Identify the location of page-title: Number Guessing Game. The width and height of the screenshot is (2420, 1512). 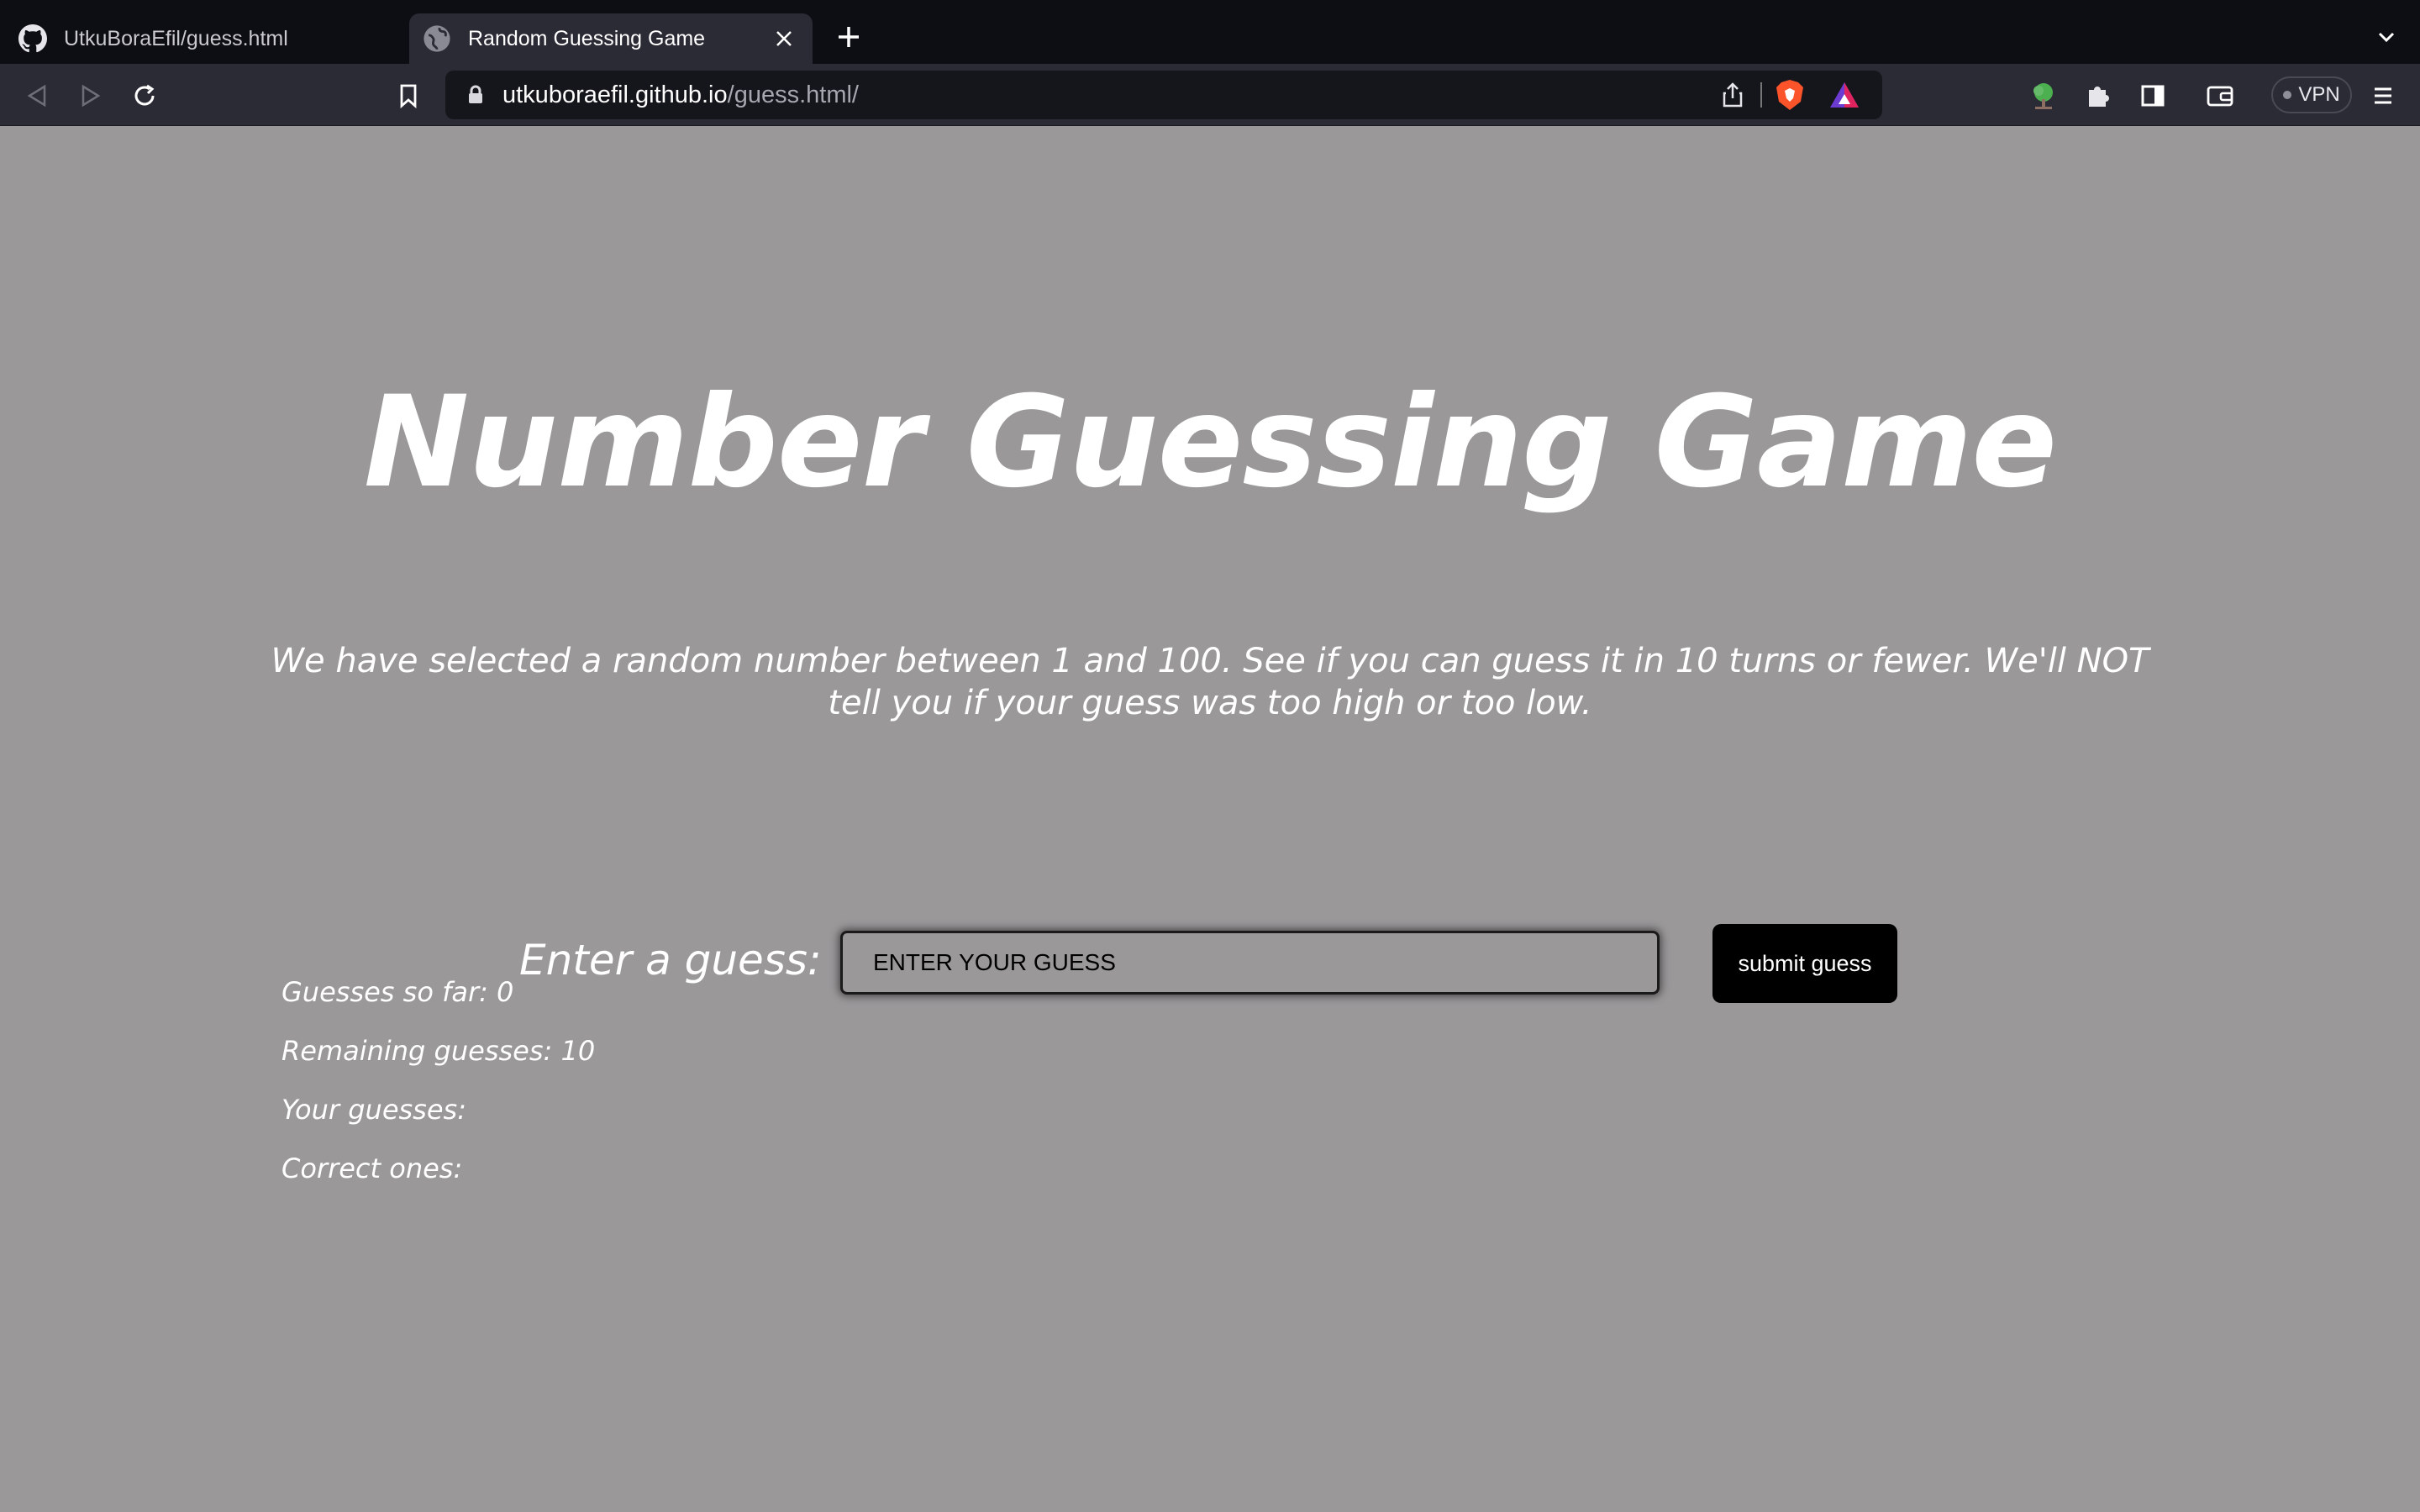
(1210, 443).